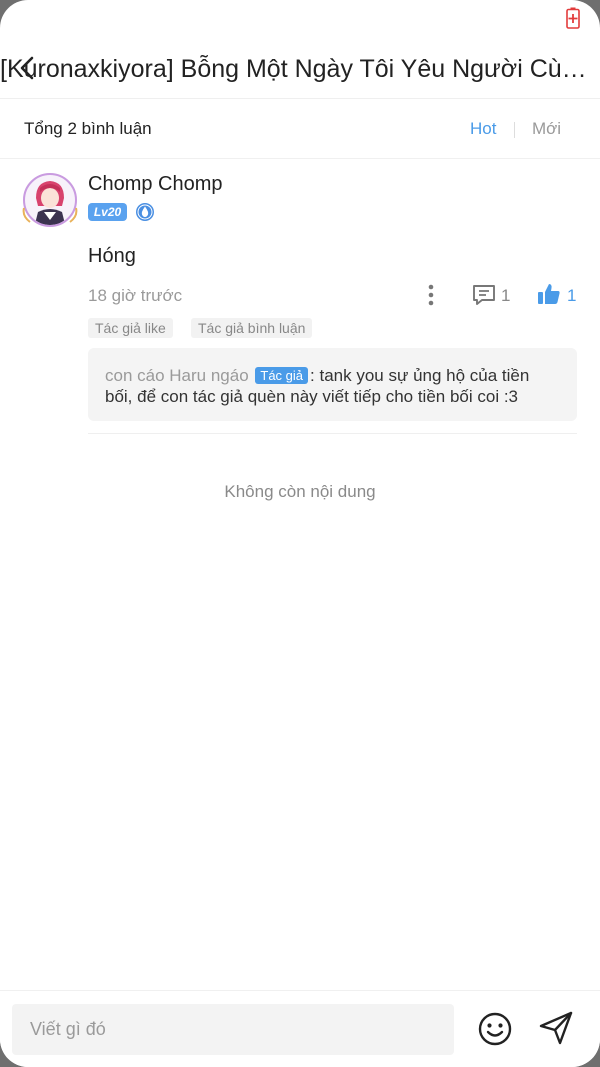  I want to click on comment-input-bar: Viết gì đó, so click(300, 1028).